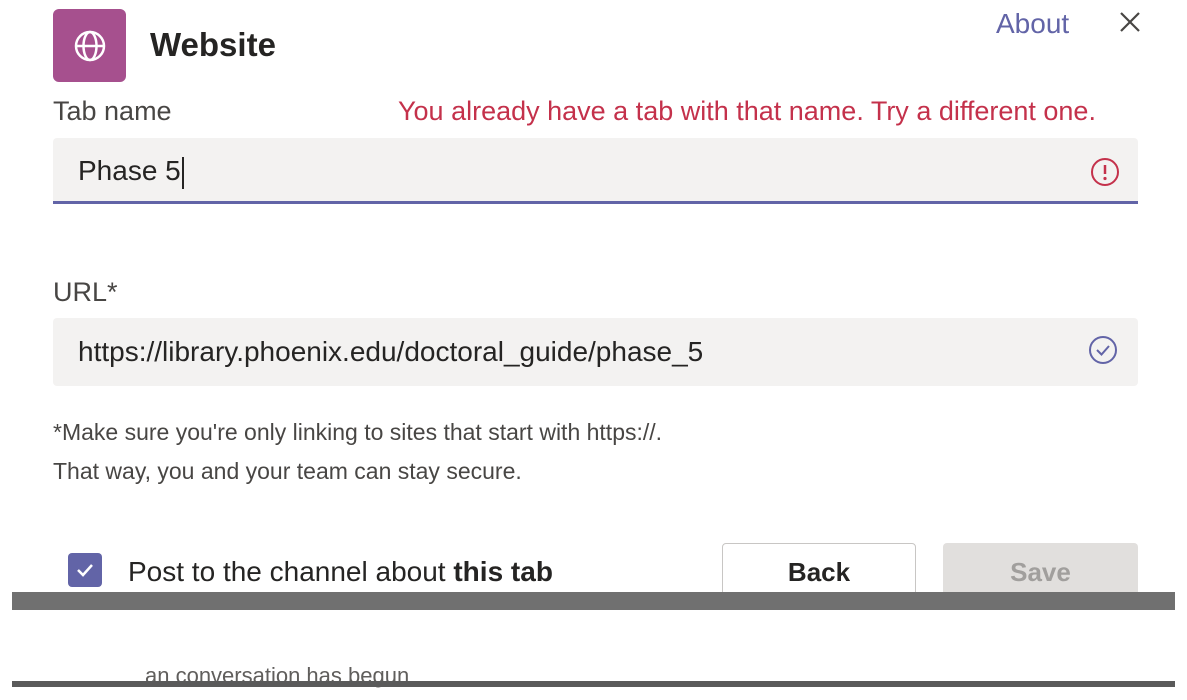 The image size is (1187, 700). What do you see at coordinates (182, 172) in the screenshot?
I see `text-caret` at bounding box center [182, 172].